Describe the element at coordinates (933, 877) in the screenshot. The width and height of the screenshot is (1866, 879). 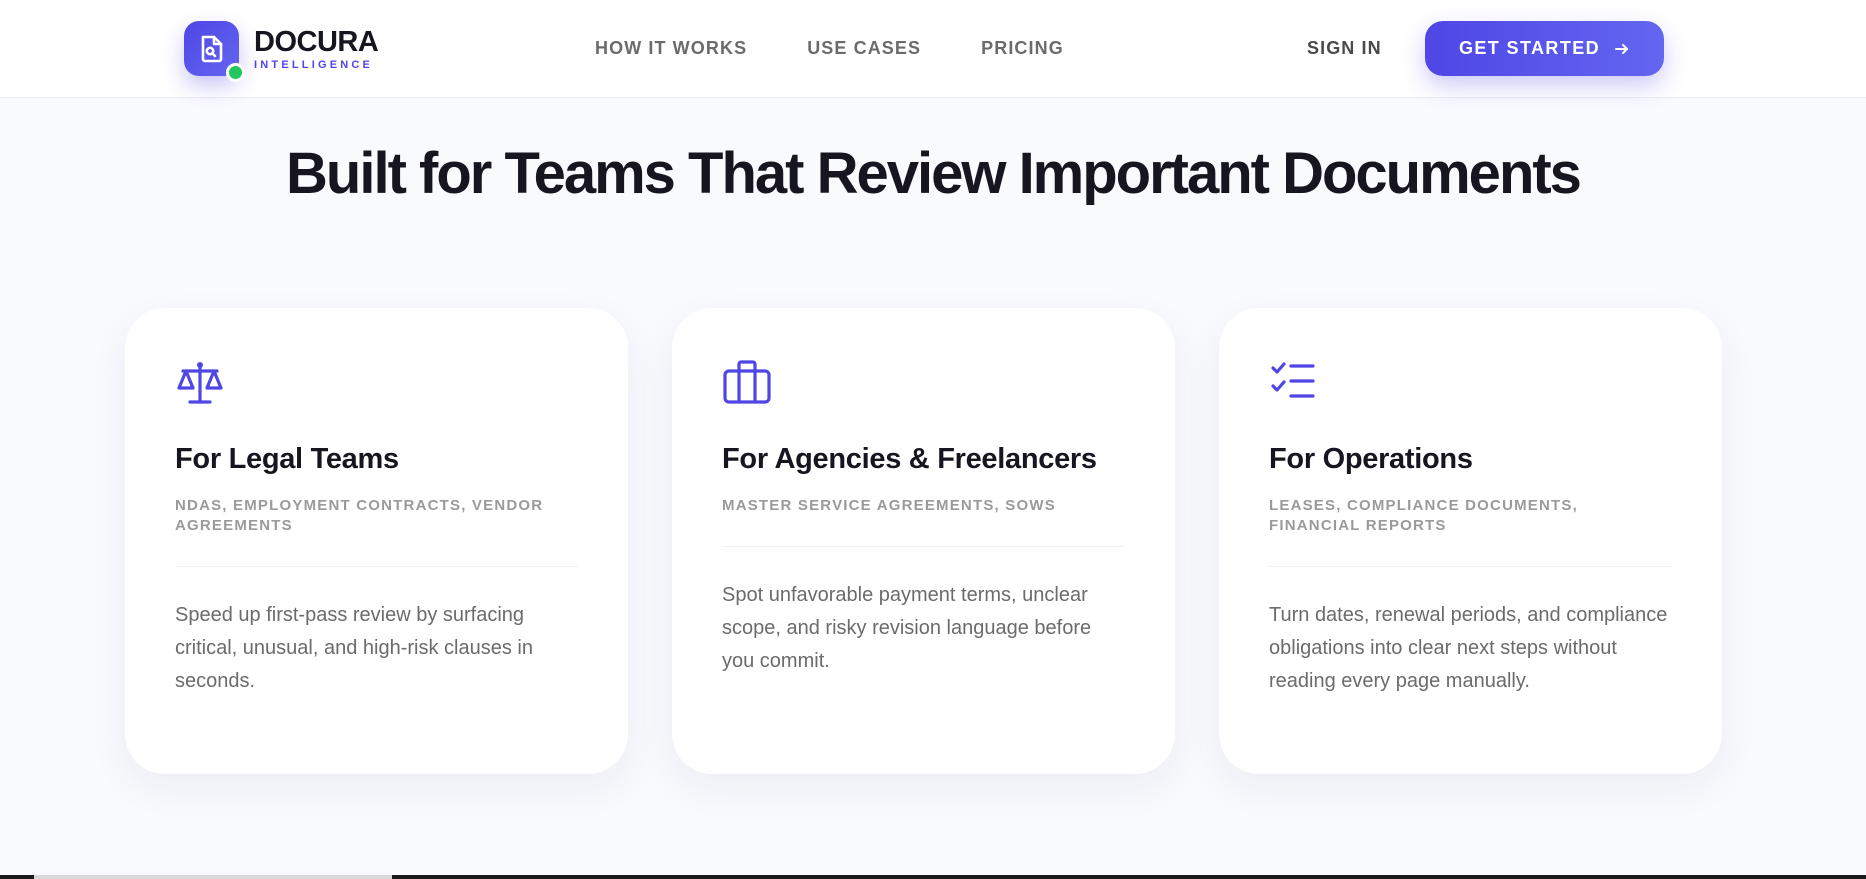
I see `horizontal-scrollbar` at that location.